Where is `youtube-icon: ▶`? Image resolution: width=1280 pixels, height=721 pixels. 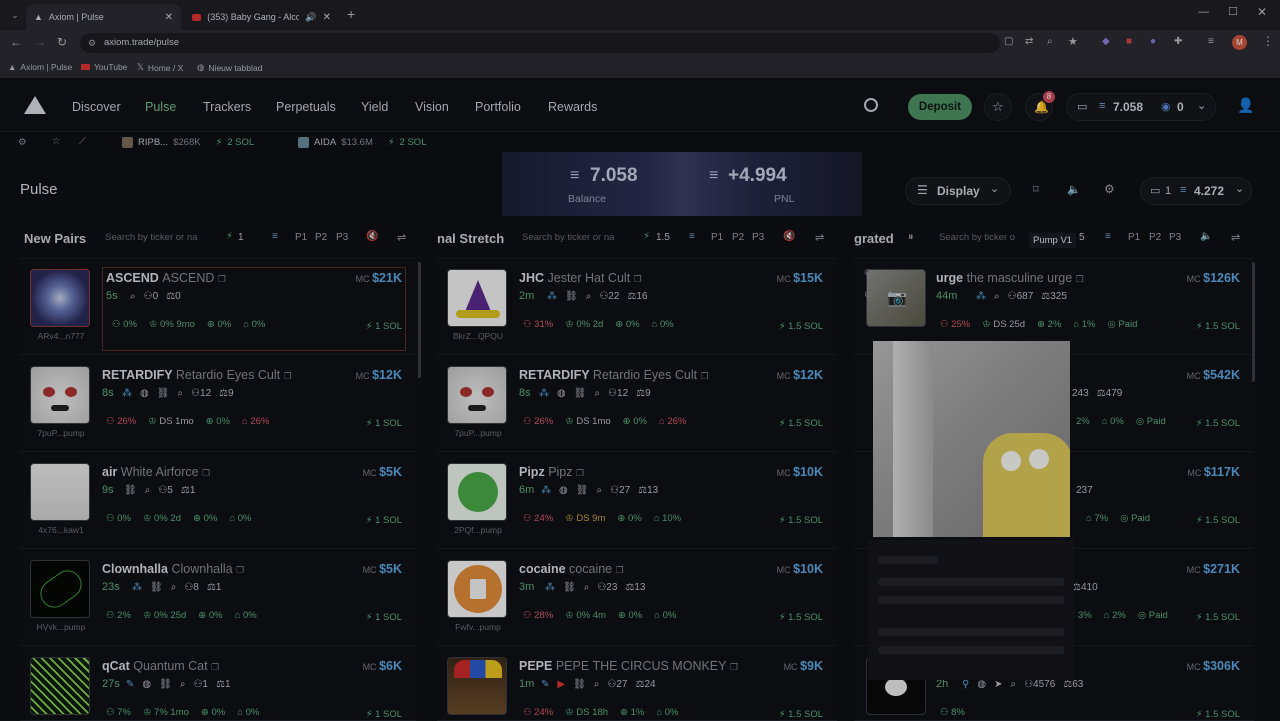
youtube-icon: ▶ is located at coordinates (561, 684).